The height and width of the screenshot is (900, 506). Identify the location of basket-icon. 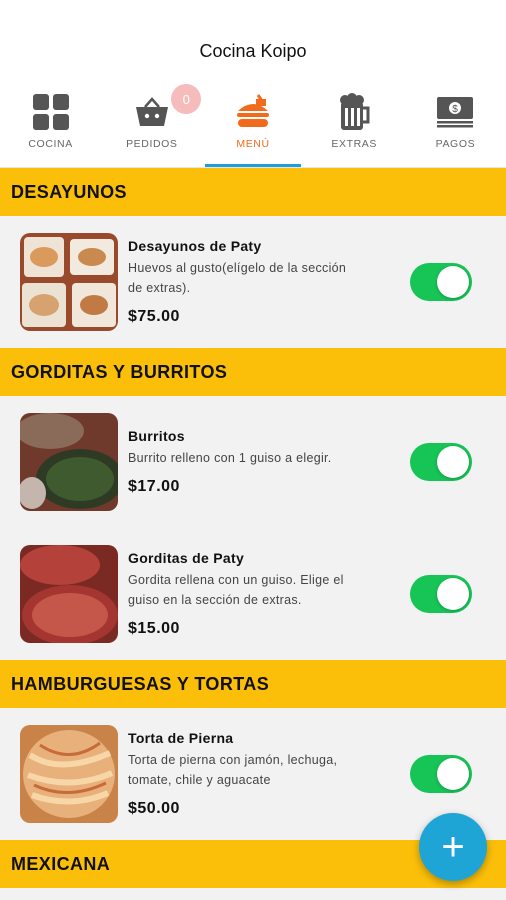
(152, 112).